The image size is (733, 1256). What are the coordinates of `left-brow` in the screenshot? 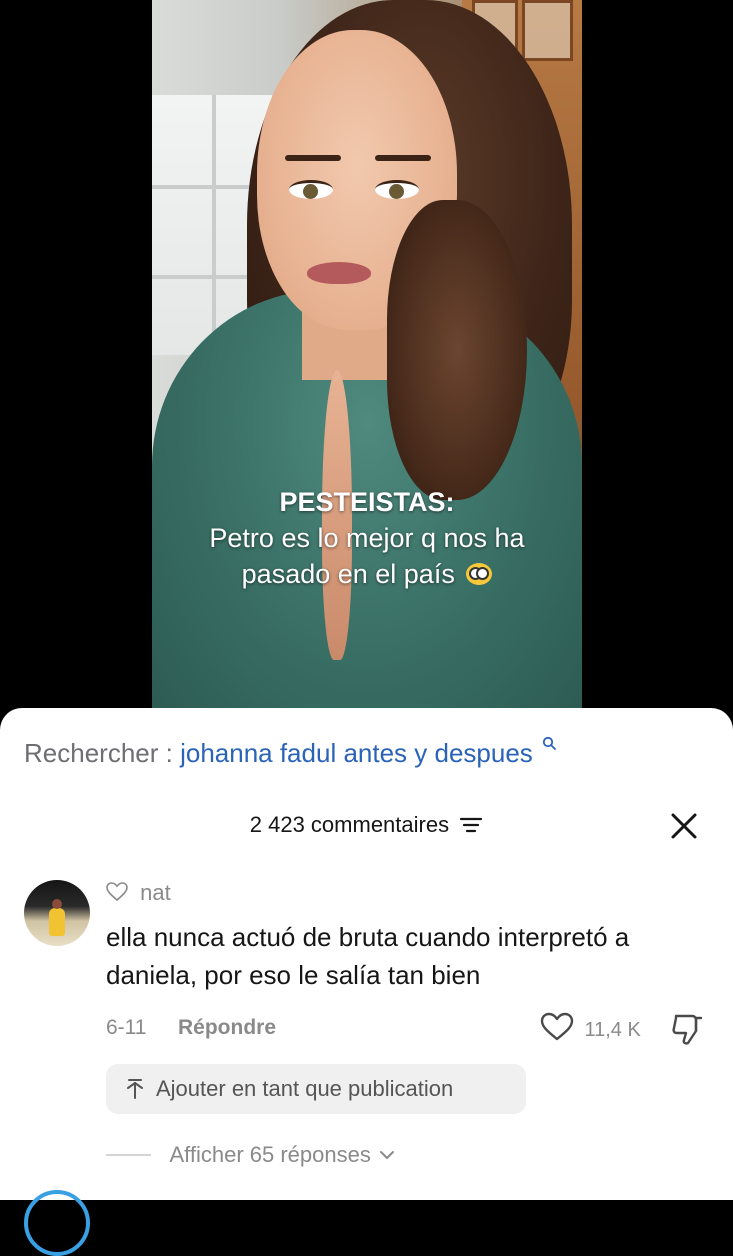 It's located at (313, 158).